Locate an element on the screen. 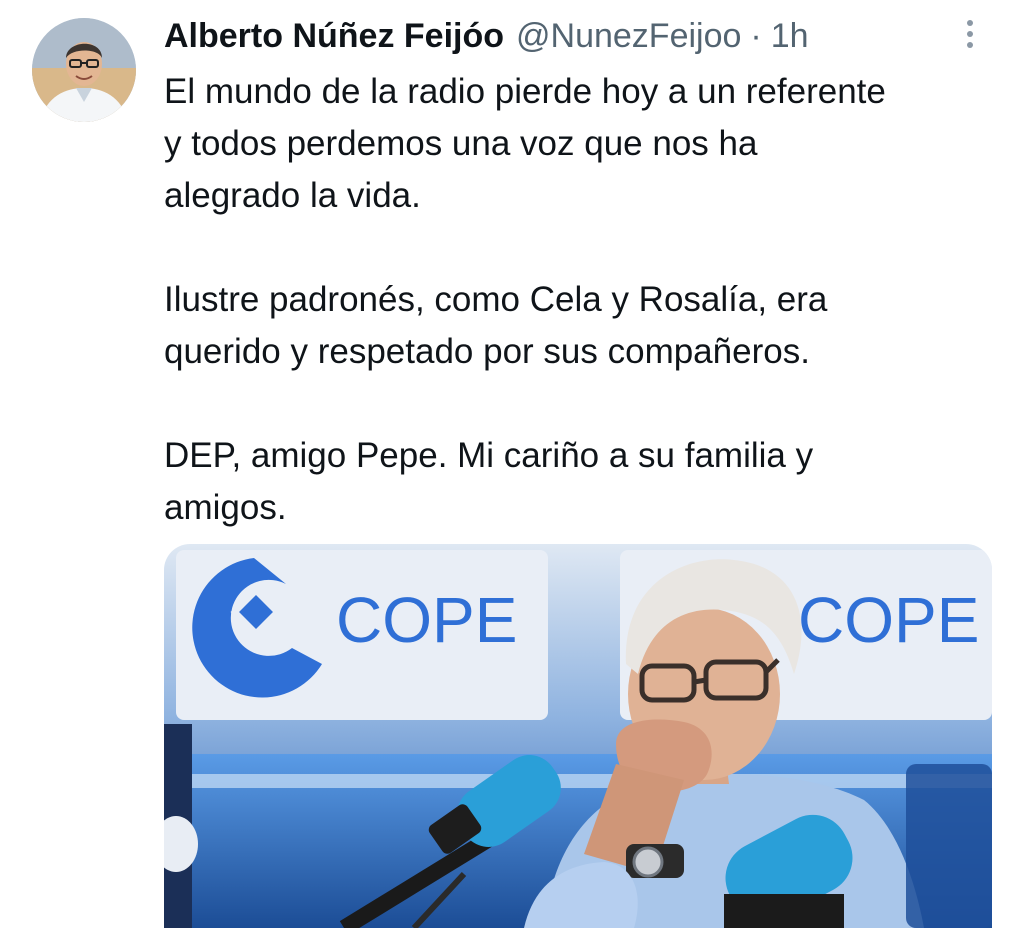 This screenshot has width=1024, height=928. sign-text-right: COPE is located at coordinates (888, 620).